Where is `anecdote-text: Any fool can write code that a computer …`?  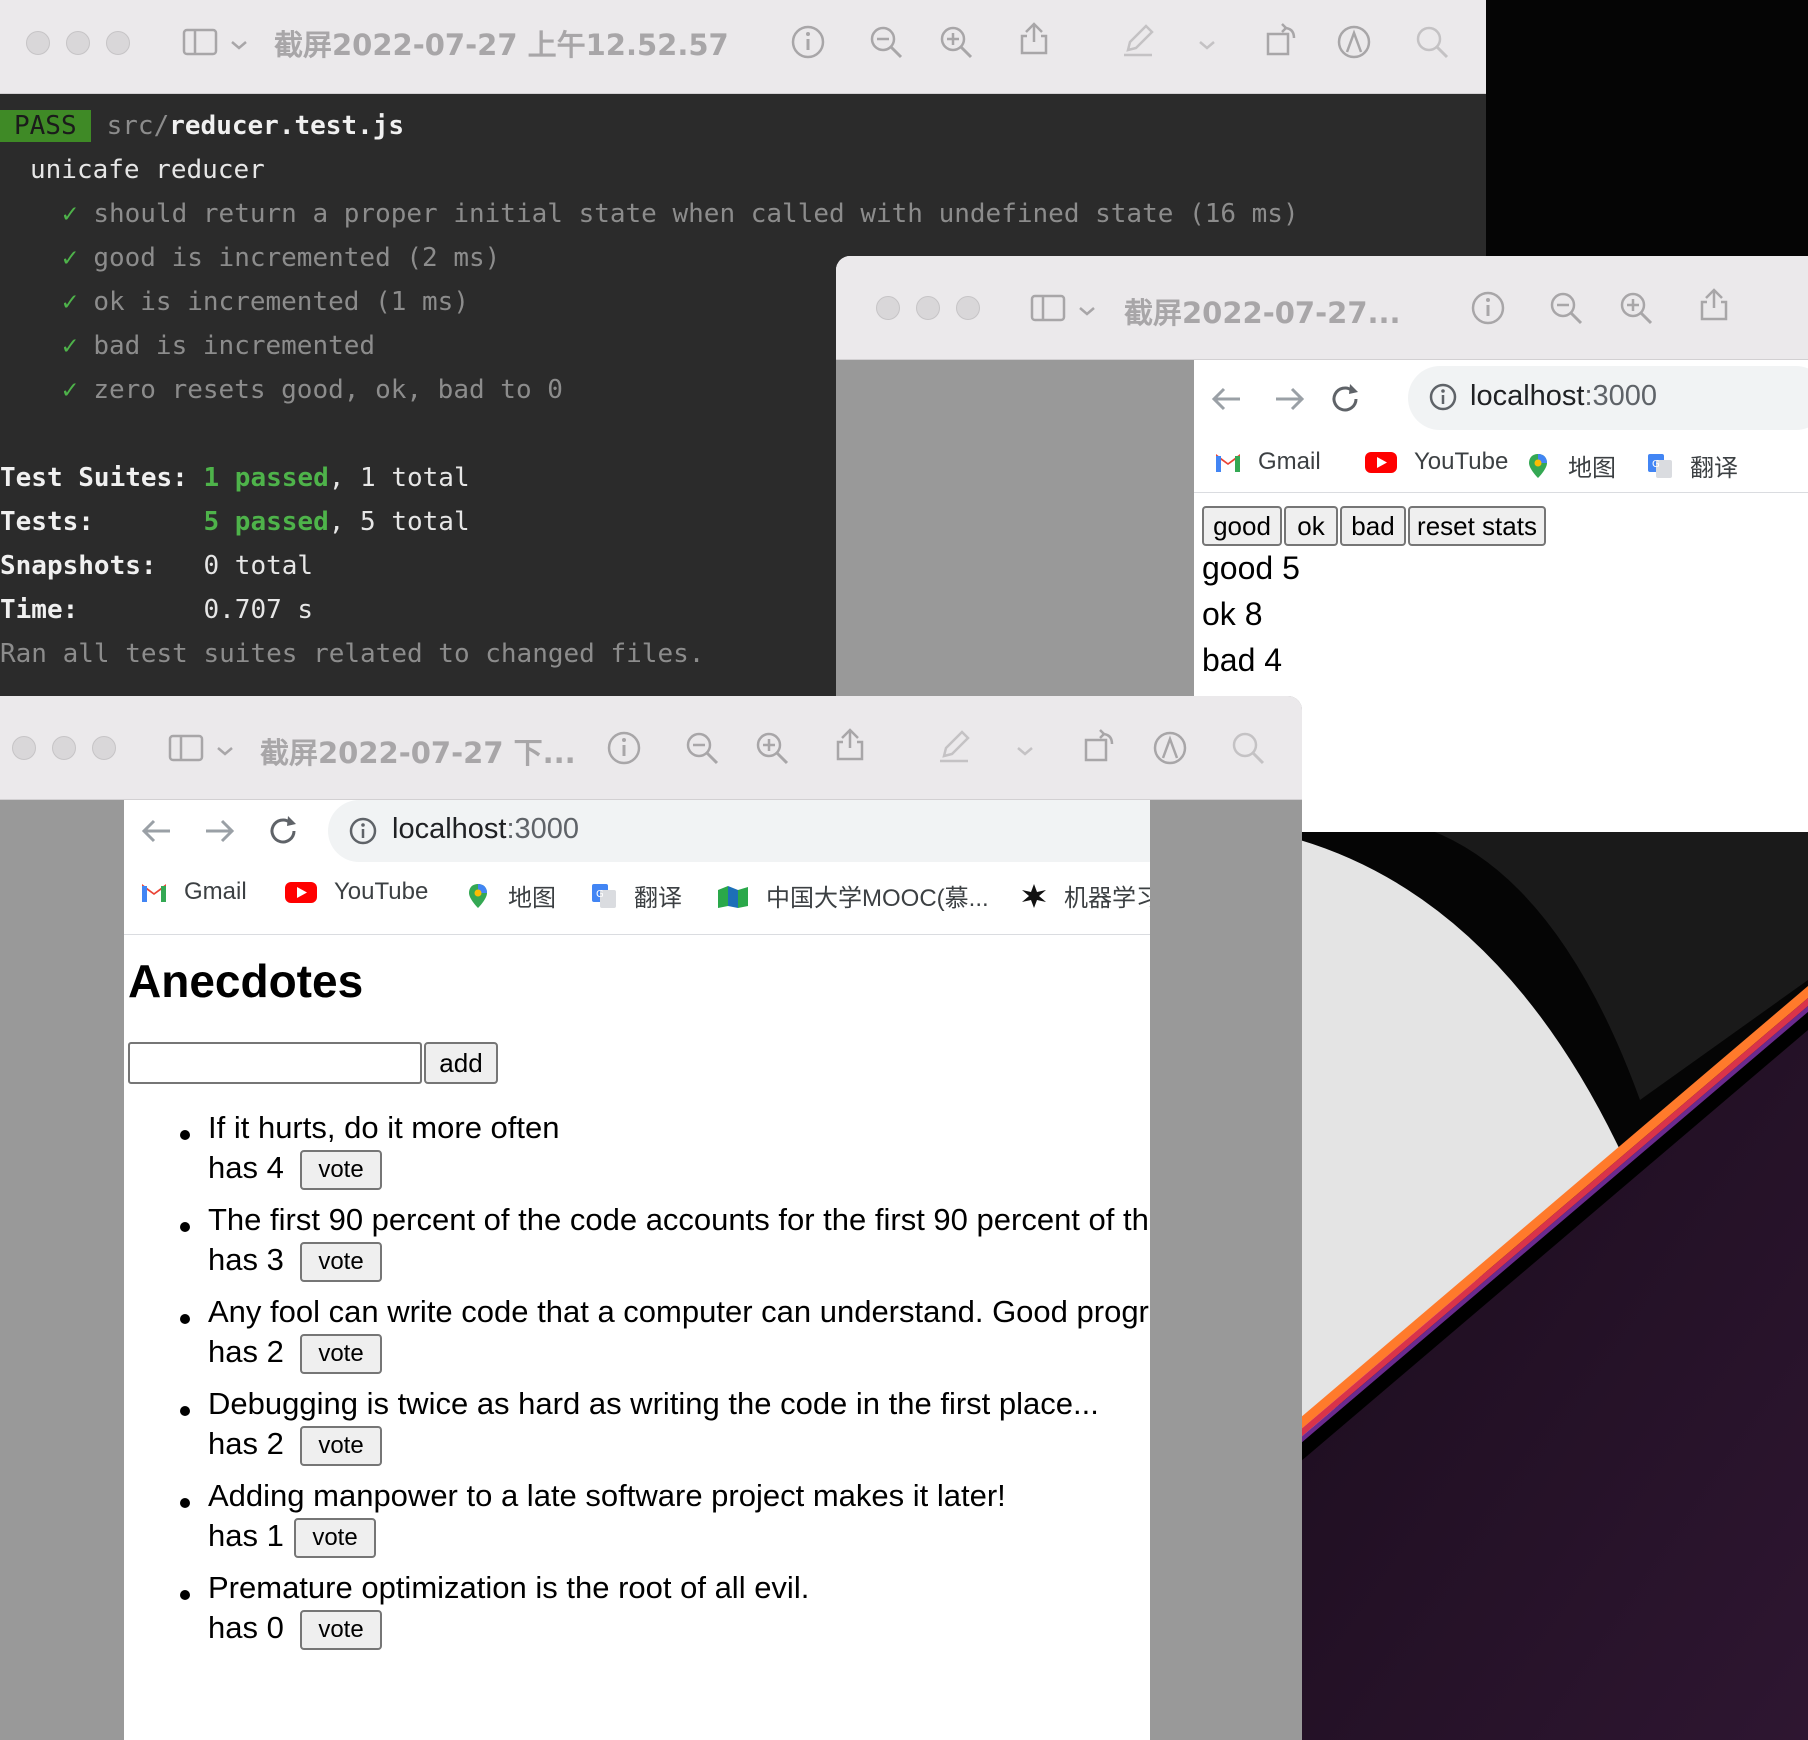
anecdote-text: Any fool can write code that a computer … is located at coordinates (679, 1311).